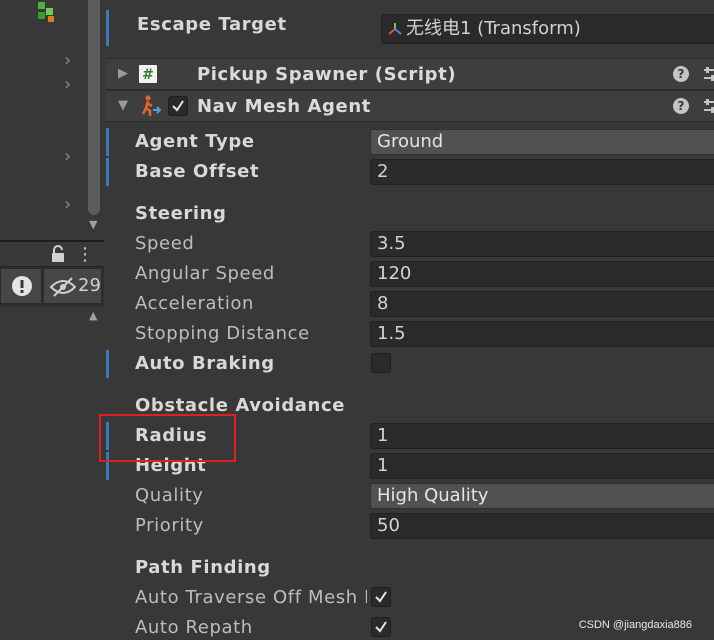  I want to click on gameobject-icon, so click(46, 12).